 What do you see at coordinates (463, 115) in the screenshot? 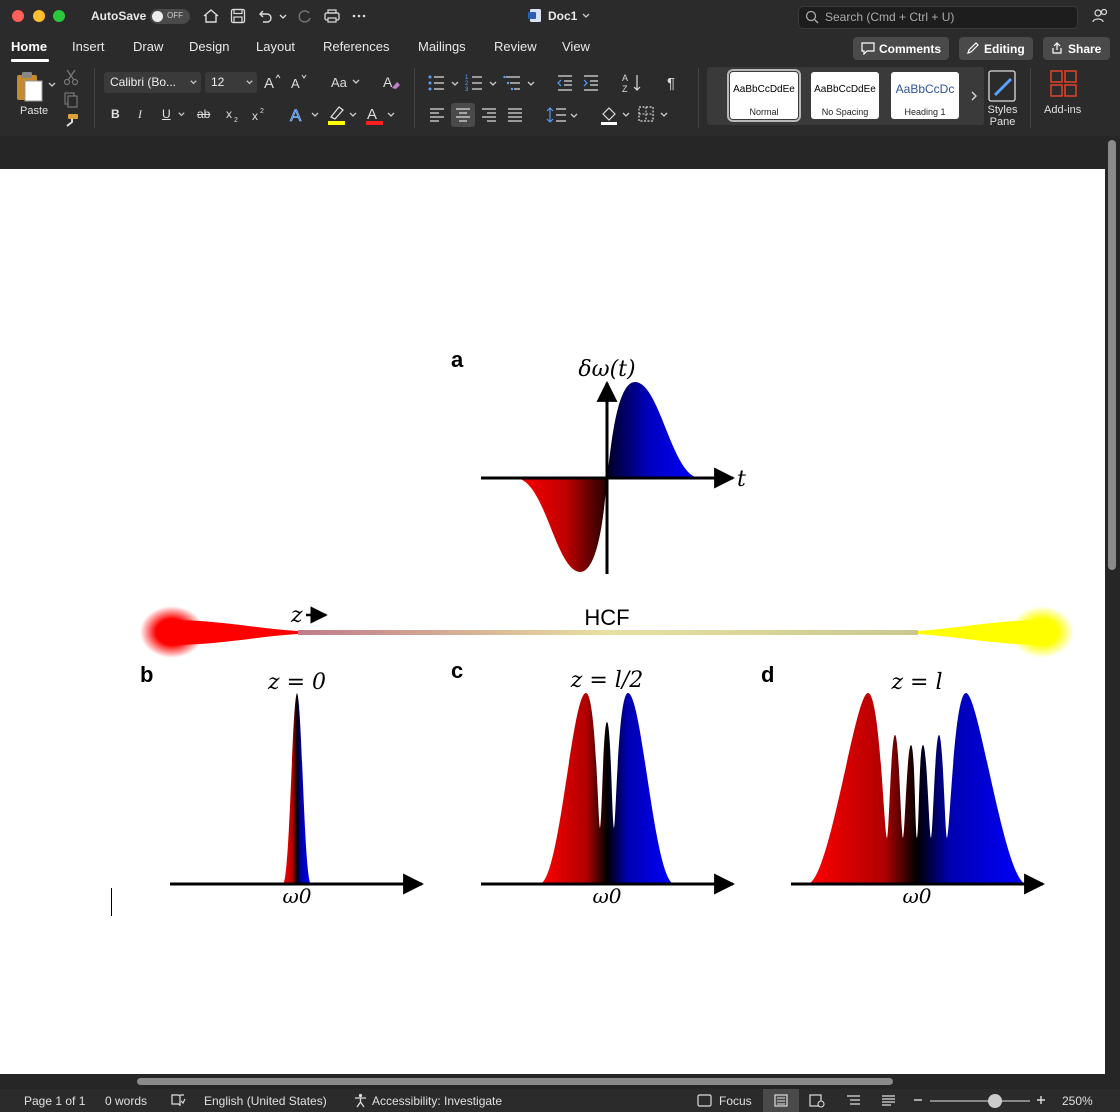
I see `align-center-button` at bounding box center [463, 115].